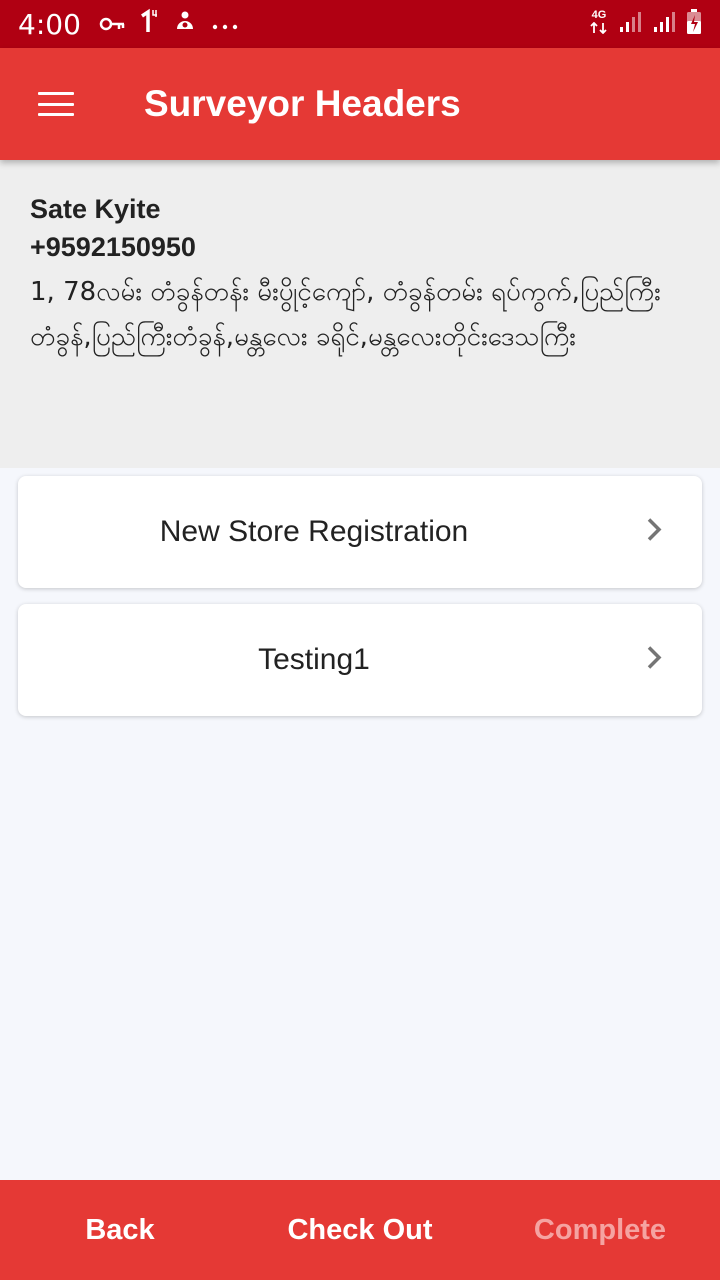  I want to click on check-out-button: Check Out, so click(360, 1230).